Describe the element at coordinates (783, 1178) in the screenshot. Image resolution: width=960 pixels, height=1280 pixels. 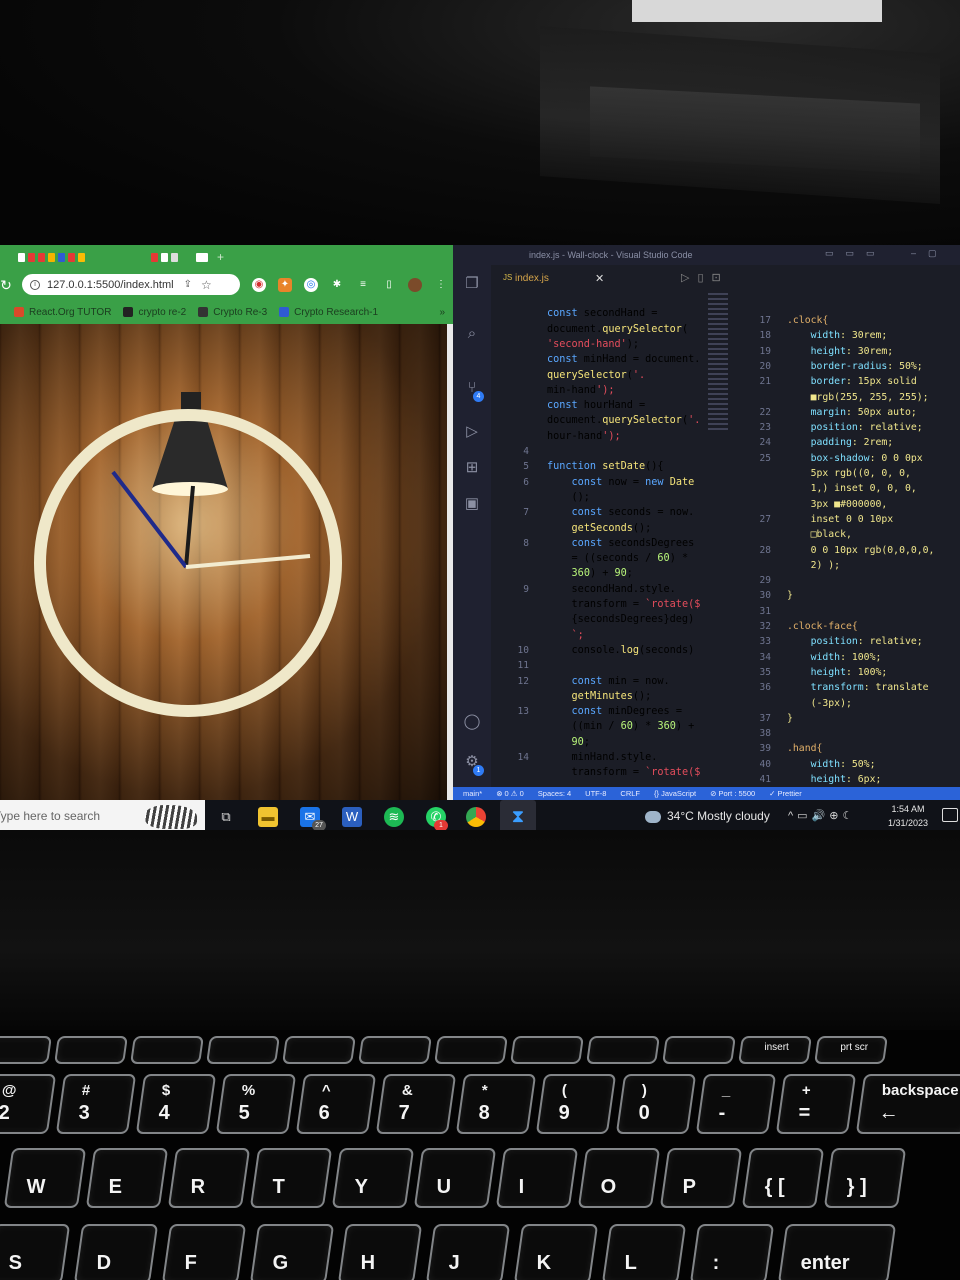
I see `letter-key: { [` at that location.